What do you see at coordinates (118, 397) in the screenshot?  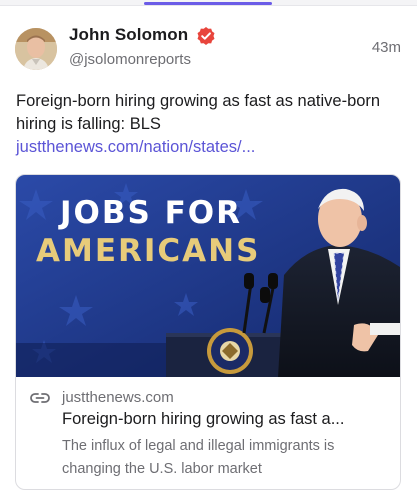 I see `card-domain: justthenews.com` at bounding box center [118, 397].